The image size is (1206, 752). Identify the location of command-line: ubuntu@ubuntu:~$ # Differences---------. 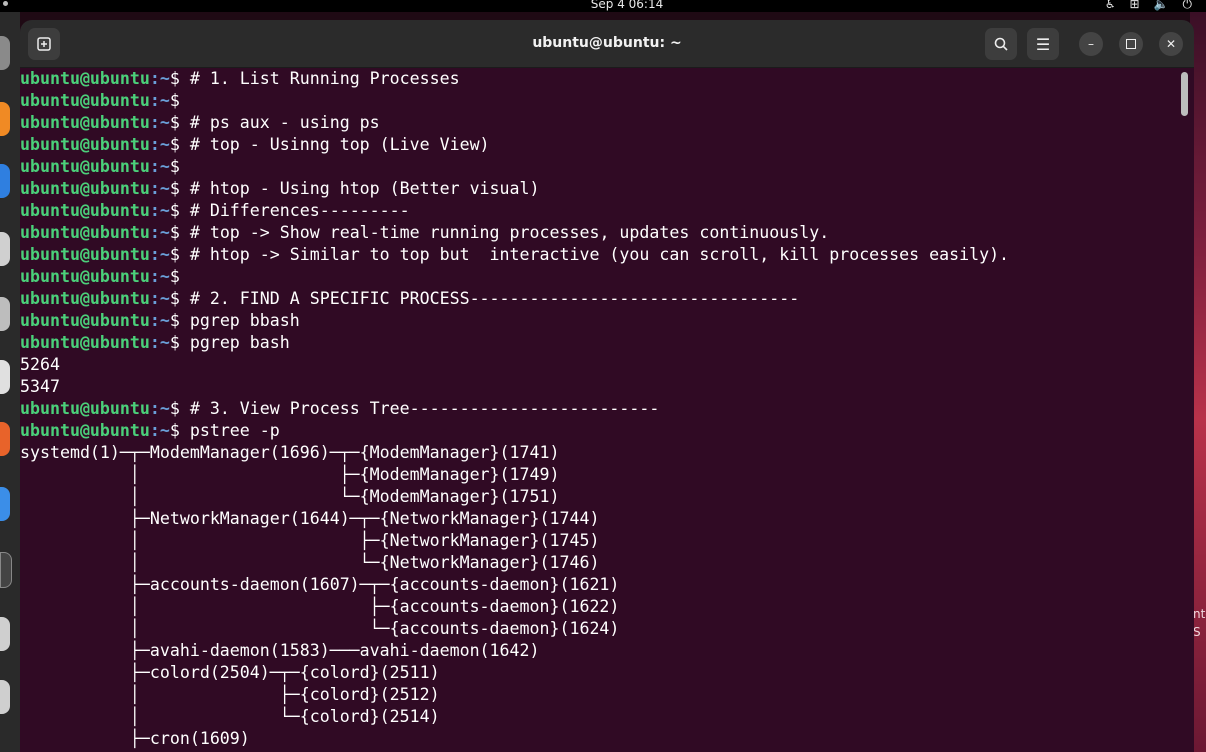
(600, 211).